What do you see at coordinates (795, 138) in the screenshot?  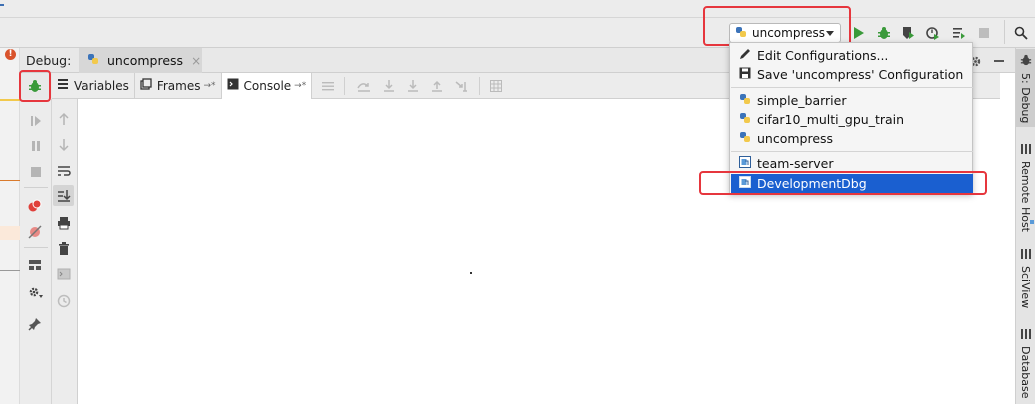 I see `menu-item-label: uncompress` at bounding box center [795, 138].